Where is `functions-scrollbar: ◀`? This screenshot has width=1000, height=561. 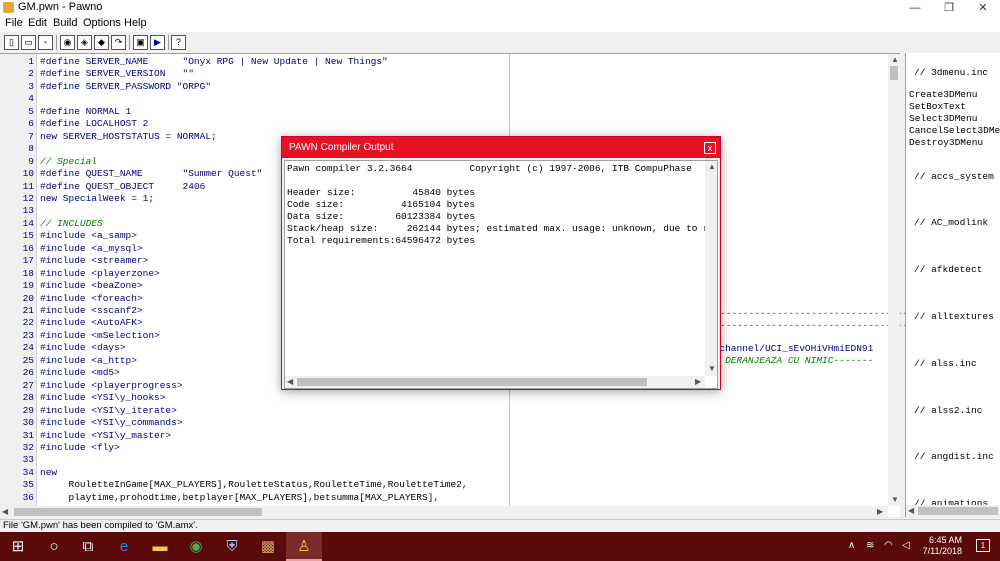 functions-scrollbar: ◀ is located at coordinates (953, 511).